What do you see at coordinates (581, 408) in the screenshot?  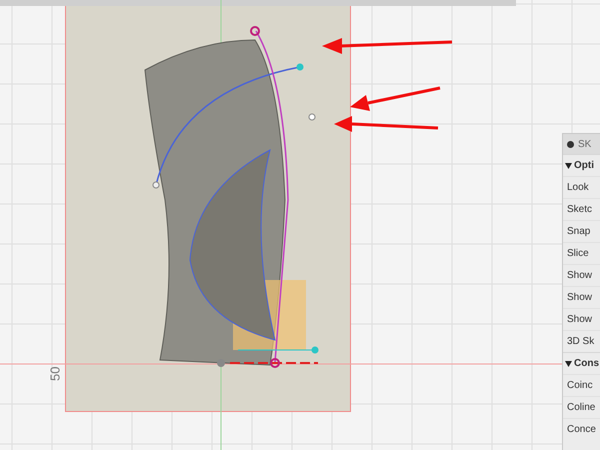 I see `option-label: Coline` at bounding box center [581, 408].